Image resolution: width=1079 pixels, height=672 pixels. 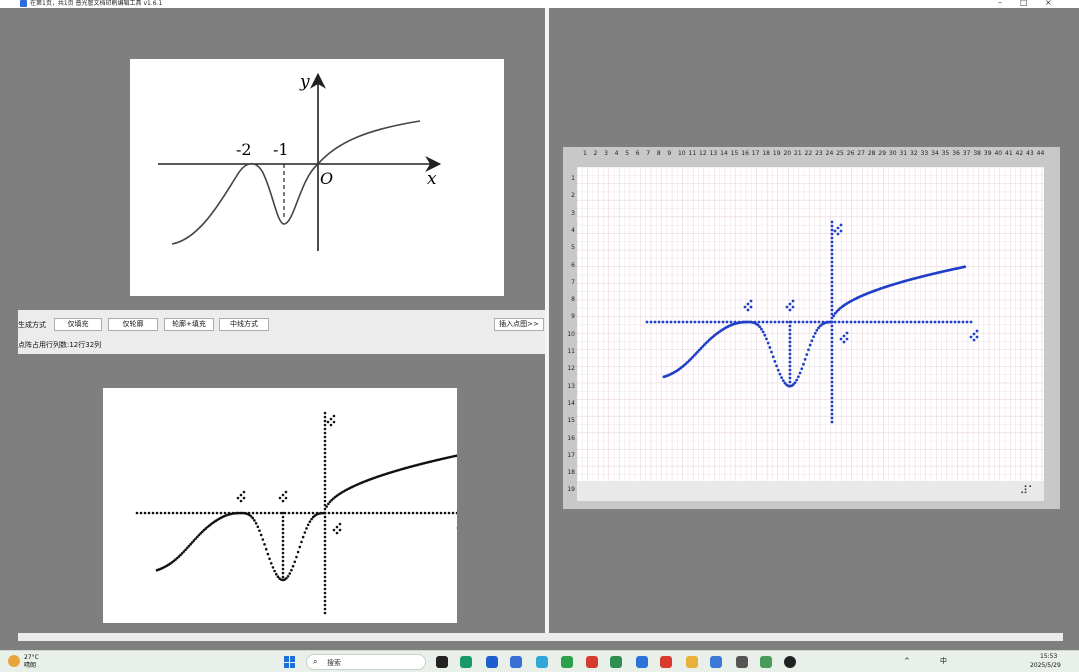 I want to click on preview-origin-label-dot, so click(x=340, y=524).